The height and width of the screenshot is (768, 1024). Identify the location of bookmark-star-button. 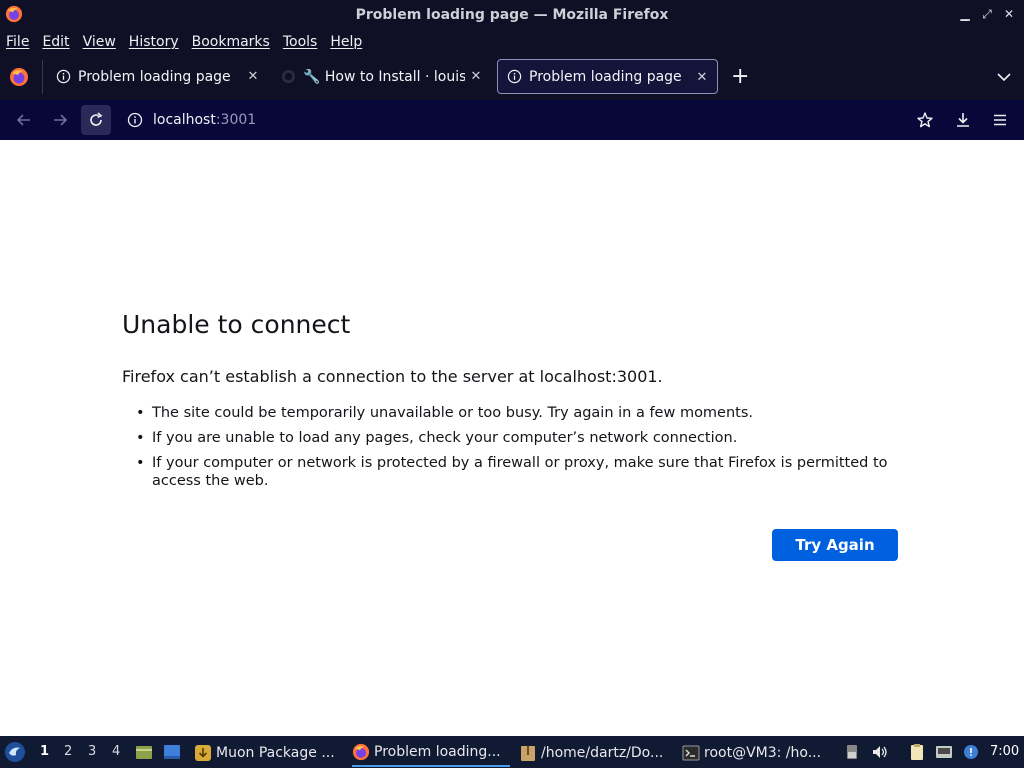
(925, 120).